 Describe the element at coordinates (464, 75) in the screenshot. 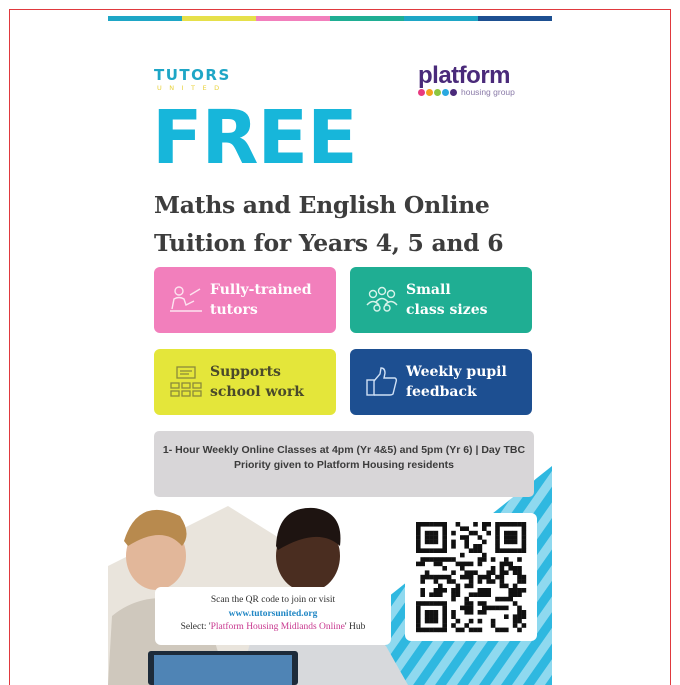

I see `platform-logo-name: platform` at that location.